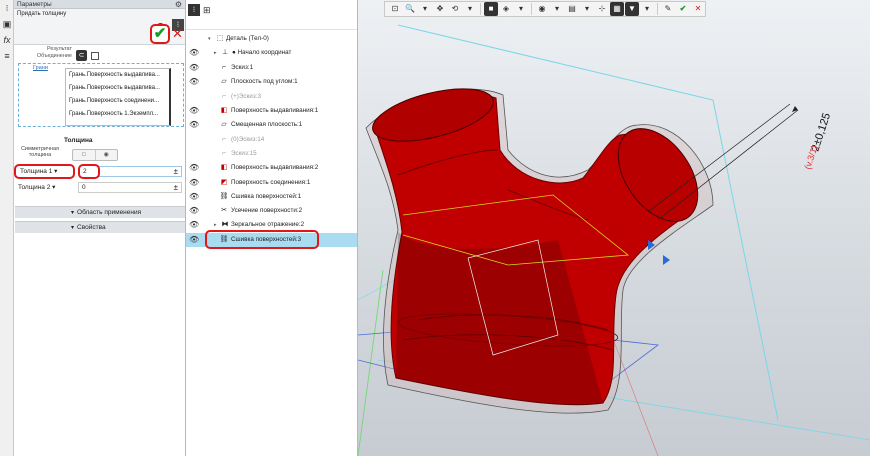  Describe the element at coordinates (531, 9) in the screenshot. I see `separator` at that location.